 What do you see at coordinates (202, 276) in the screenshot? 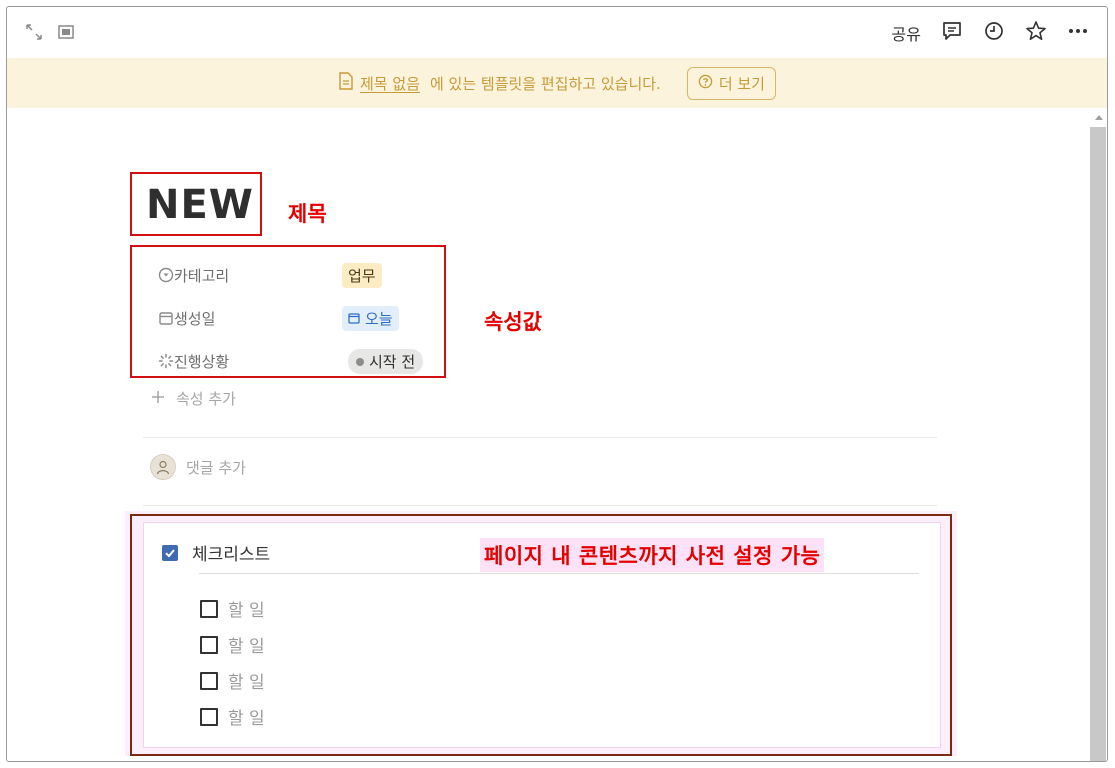
I see `property-name-category: 카테고리` at bounding box center [202, 276].